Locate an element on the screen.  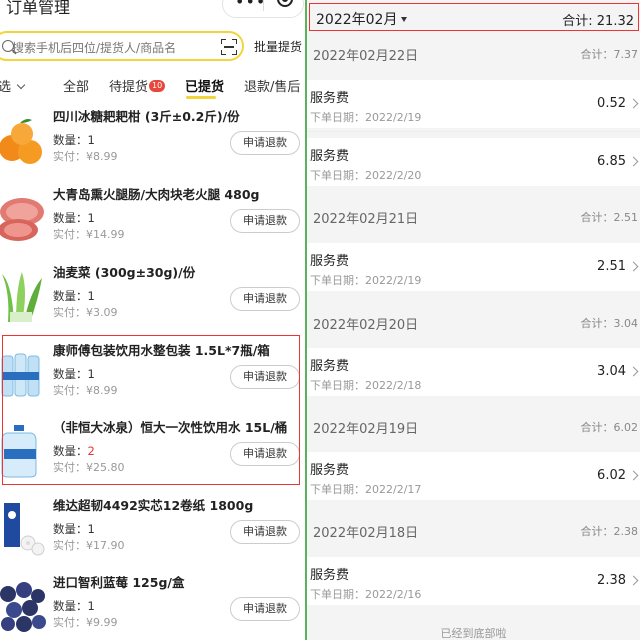
order-date: 下单日期：2022/2/17 is located at coordinates (366, 489).